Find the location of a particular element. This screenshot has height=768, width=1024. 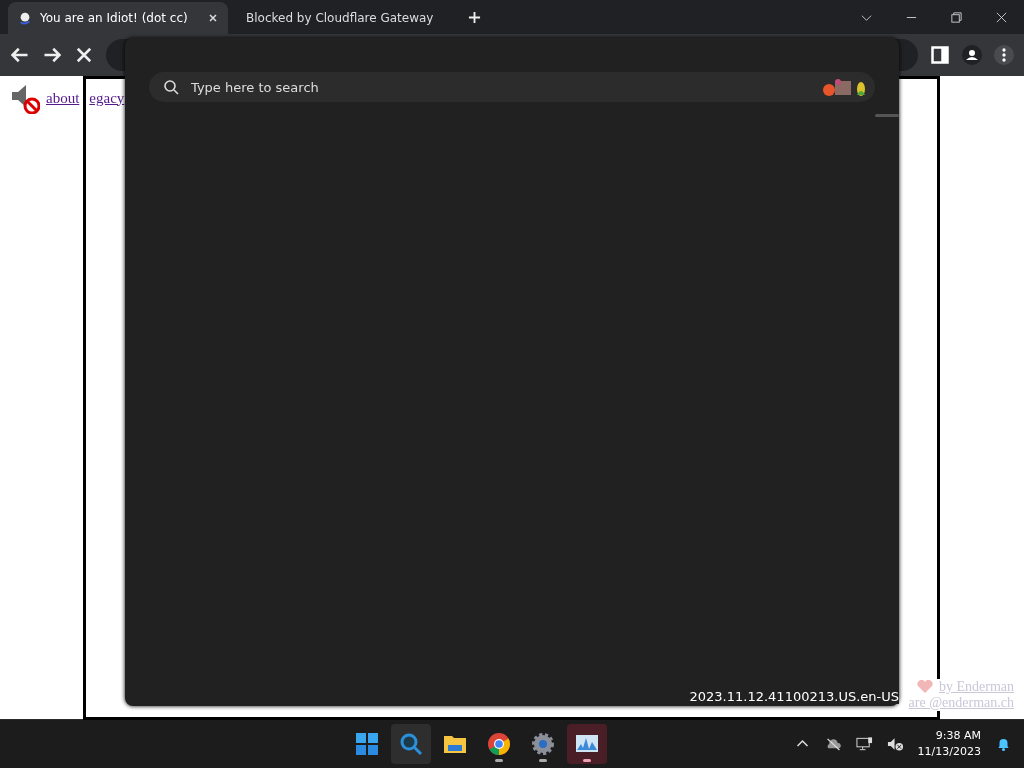

search-field: Type here to search is located at coordinates (512, 87).